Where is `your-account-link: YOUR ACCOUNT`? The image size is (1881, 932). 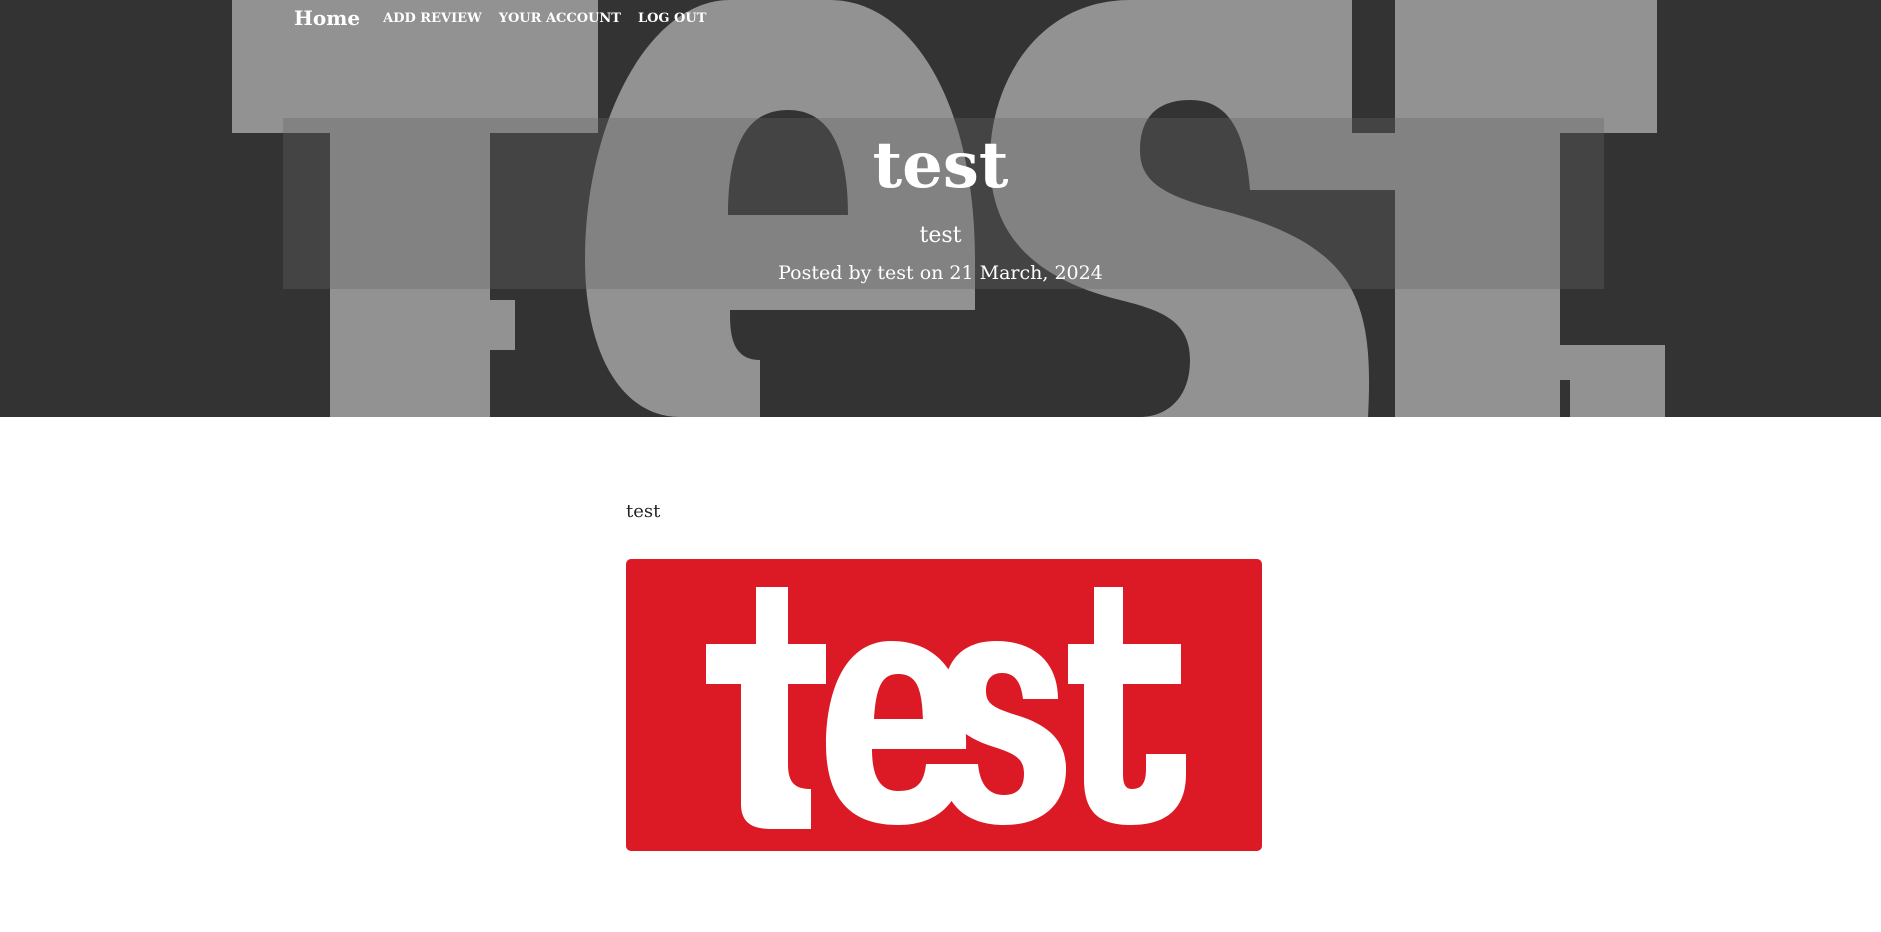
your-account-link: YOUR ACCOUNT is located at coordinates (560, 18).